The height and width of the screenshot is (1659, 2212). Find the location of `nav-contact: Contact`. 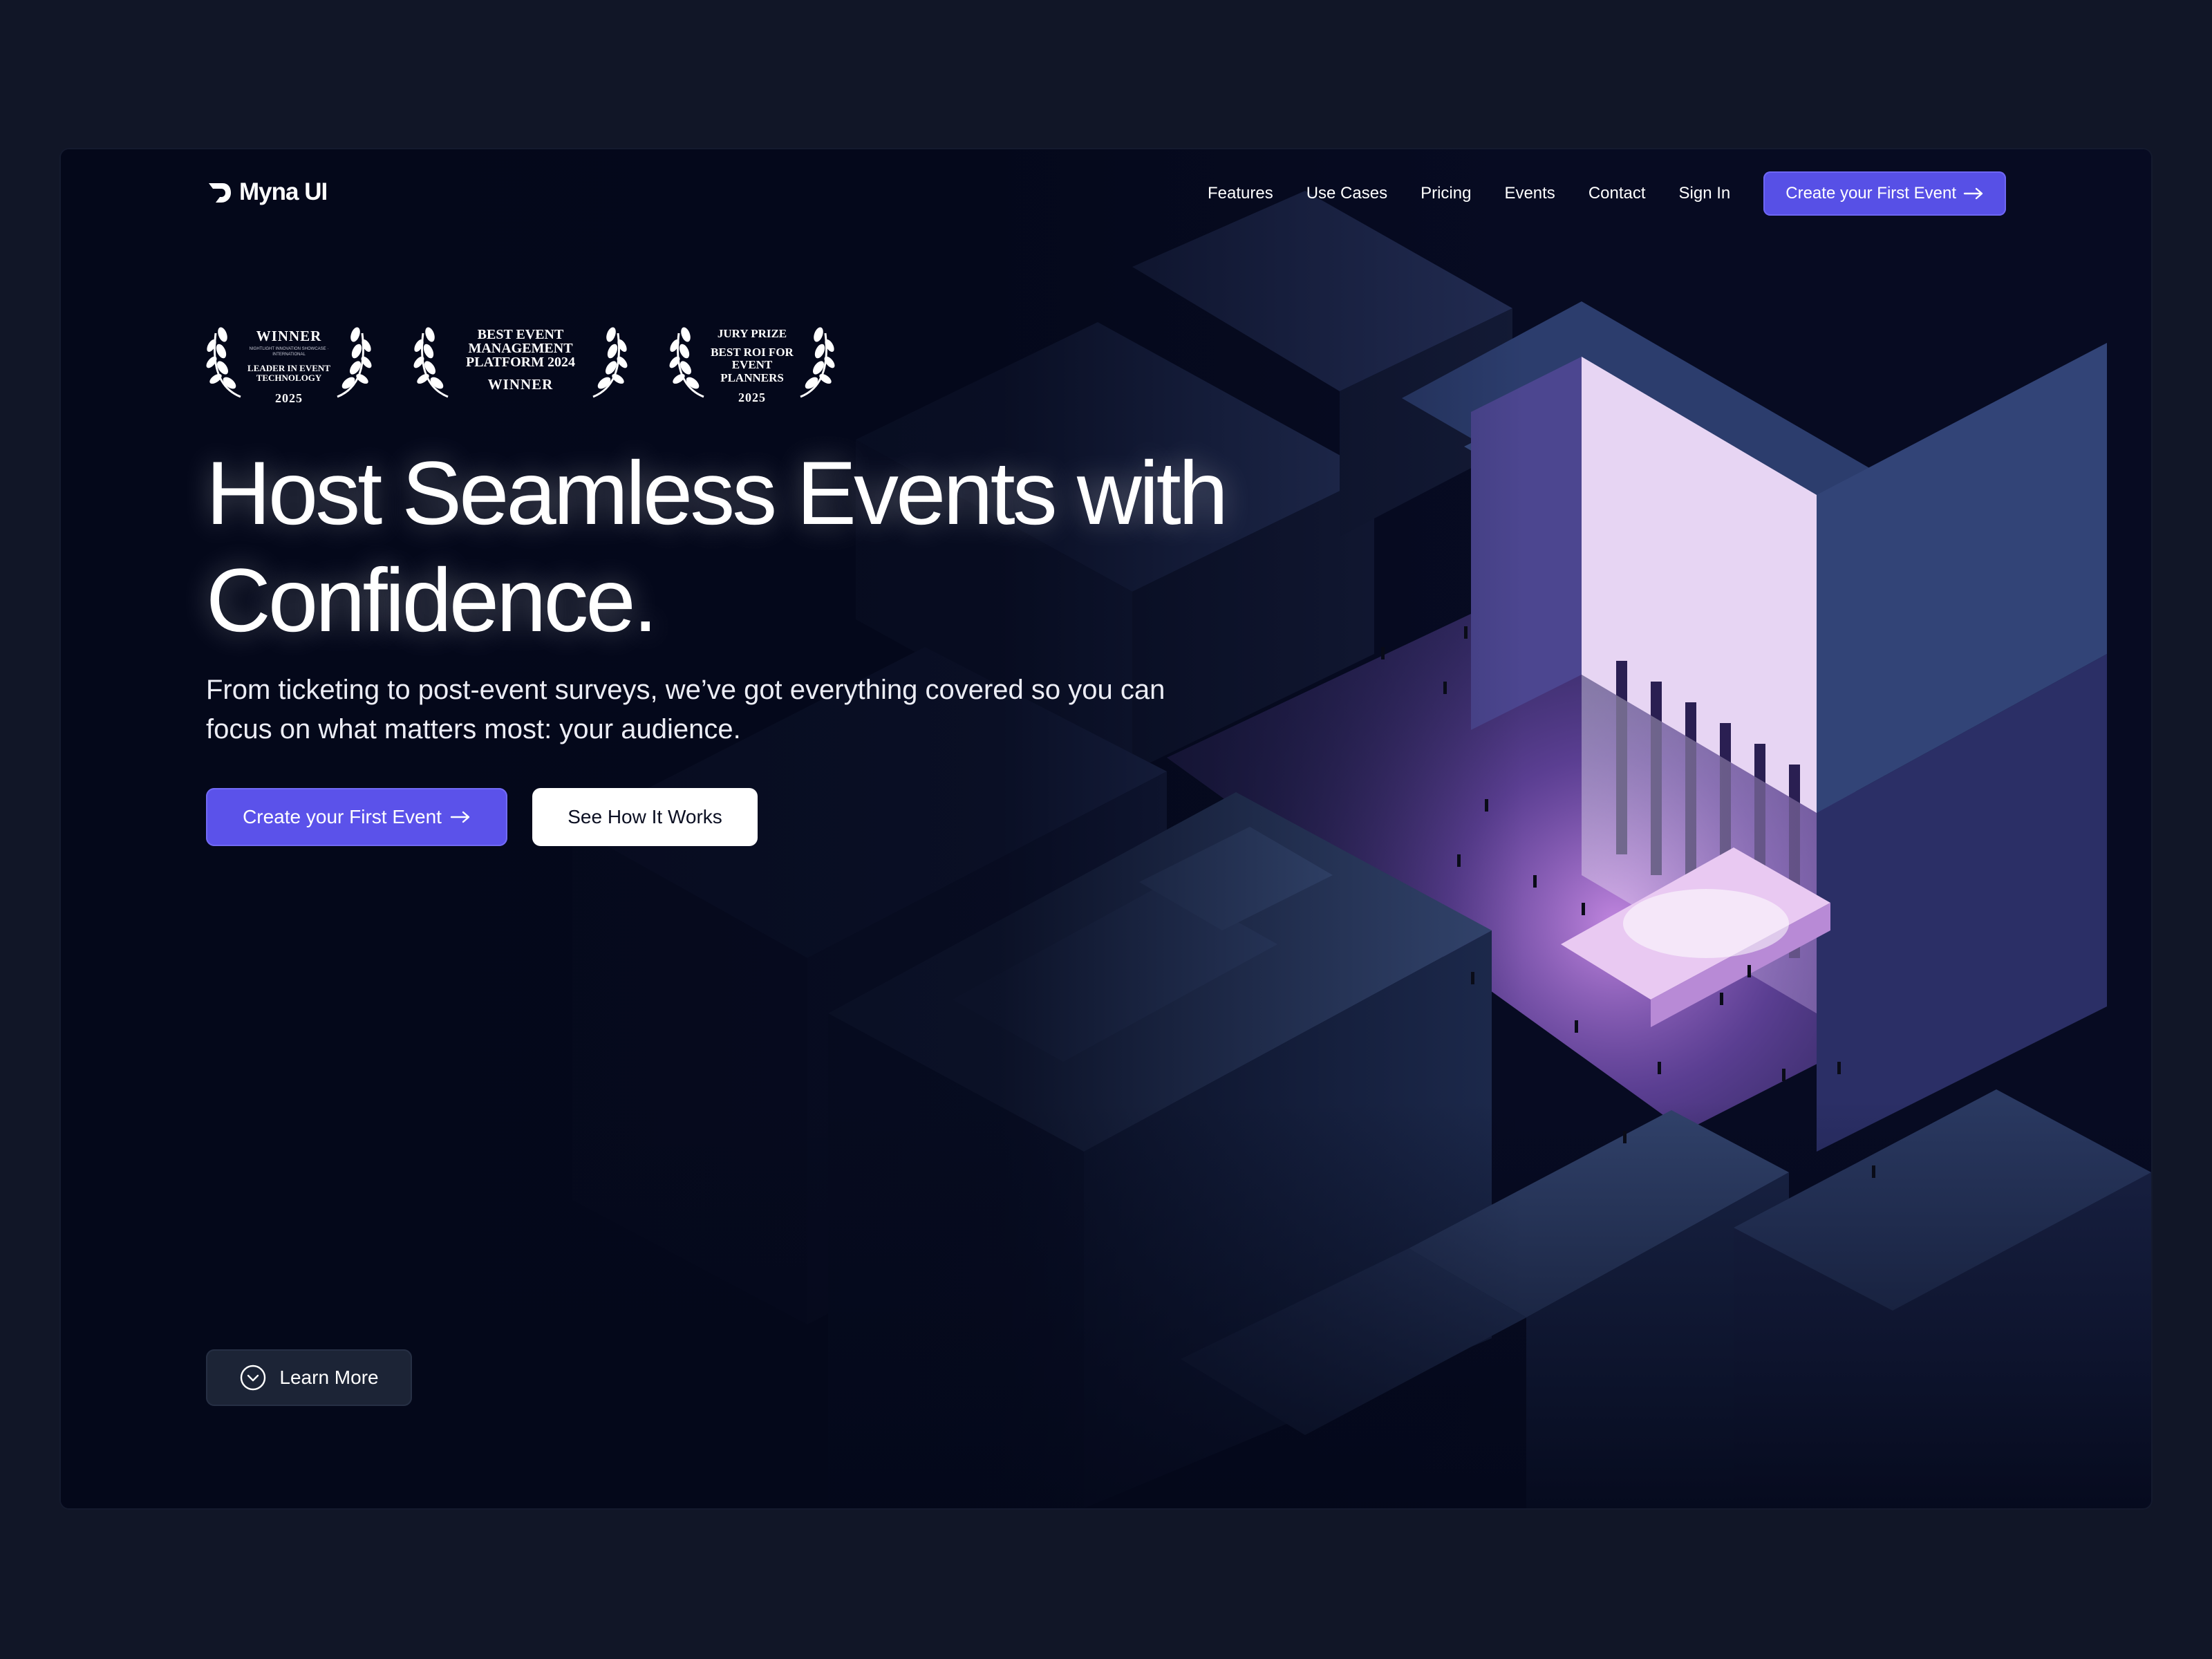

nav-contact: Contact is located at coordinates (1617, 194).